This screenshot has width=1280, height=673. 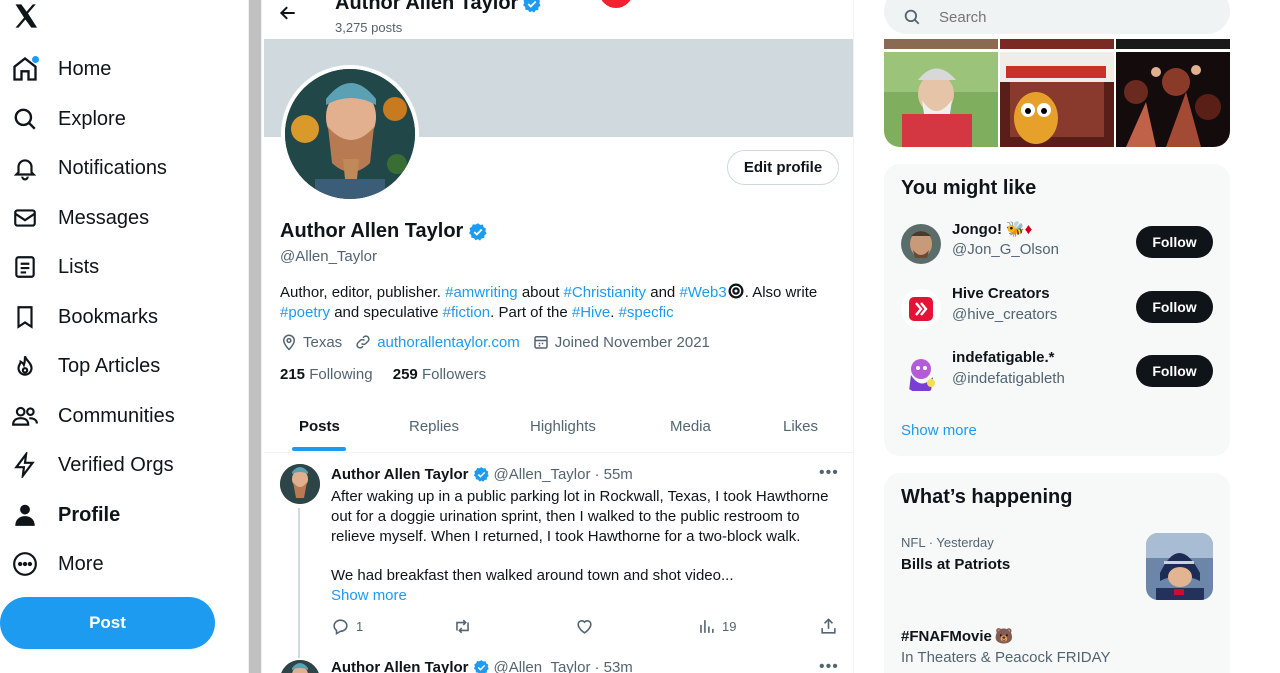 I want to click on hashtag-link: #fiction, so click(x=467, y=312).